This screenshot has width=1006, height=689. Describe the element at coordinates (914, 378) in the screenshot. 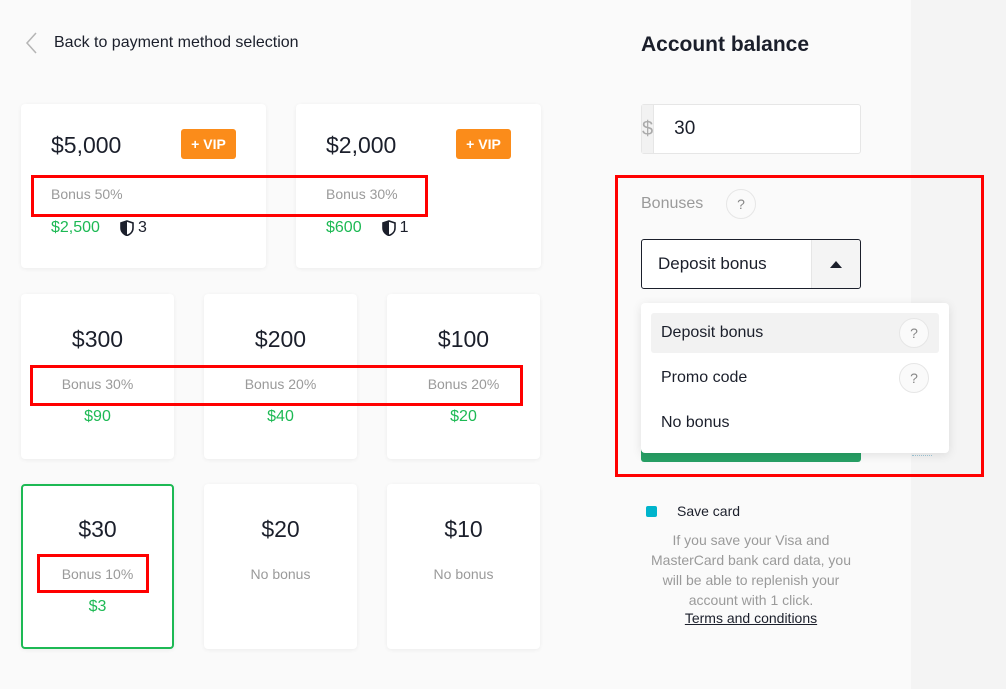

I see `promo-code-help-icon: ?` at that location.